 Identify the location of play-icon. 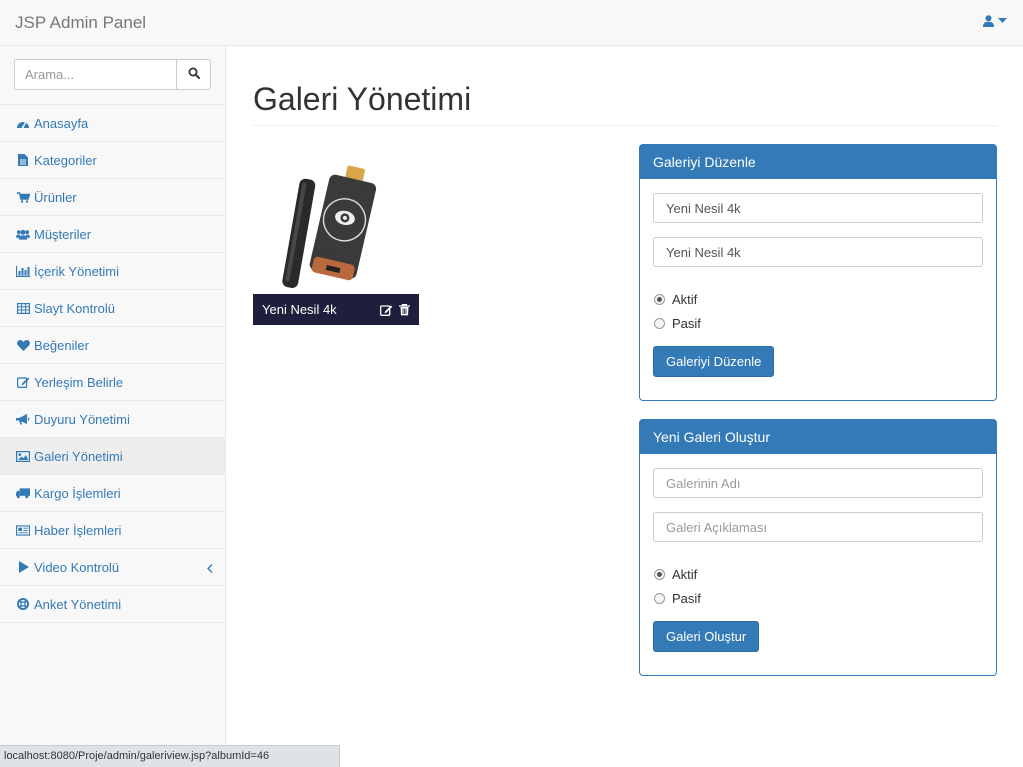
(23, 567).